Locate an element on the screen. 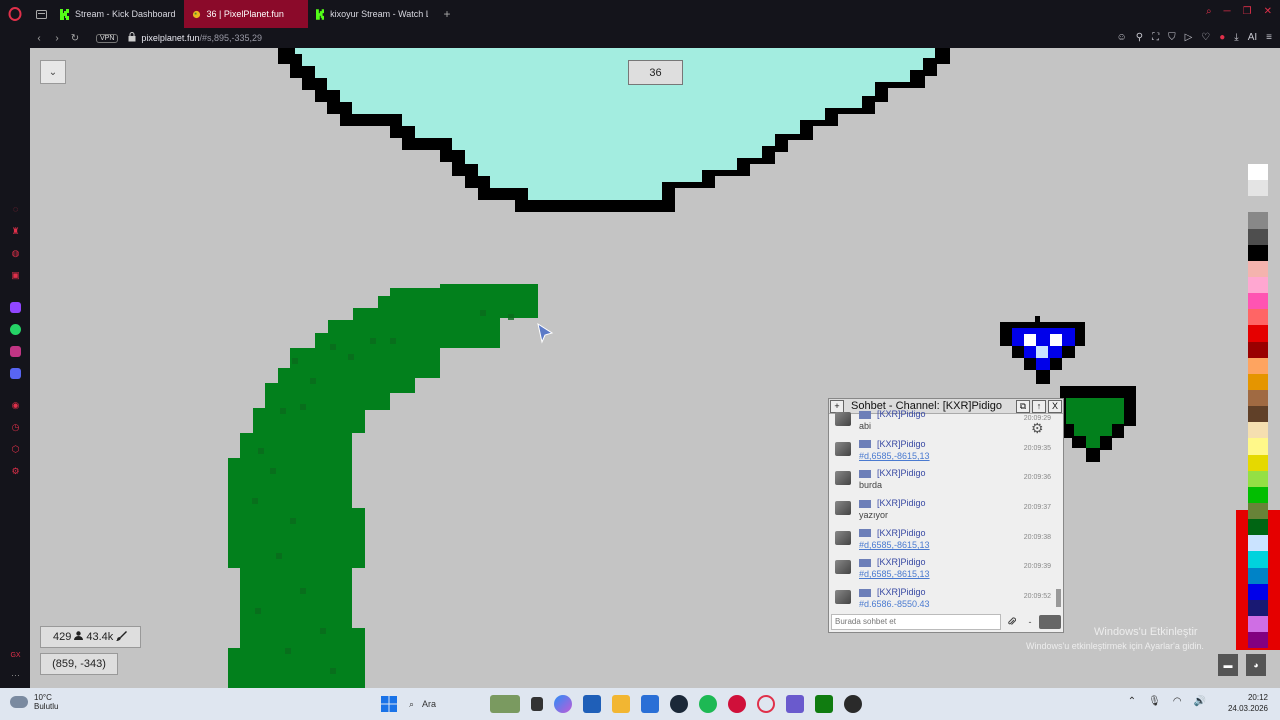  obs-icon is located at coordinates (853, 704).